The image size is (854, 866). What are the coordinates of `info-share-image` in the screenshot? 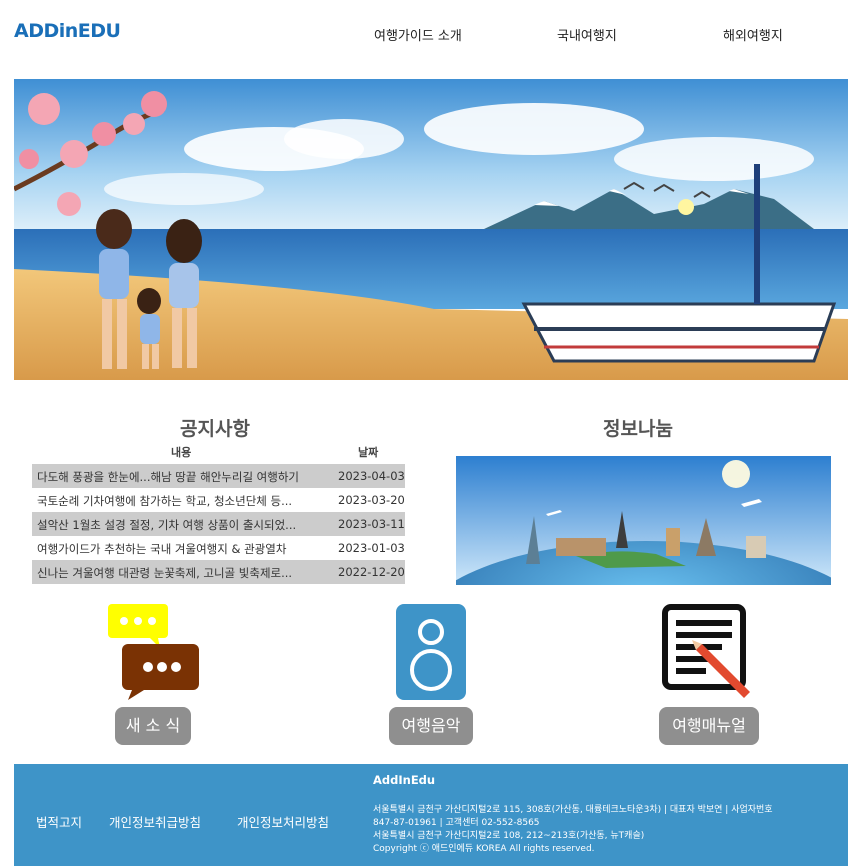 It's located at (643, 520).